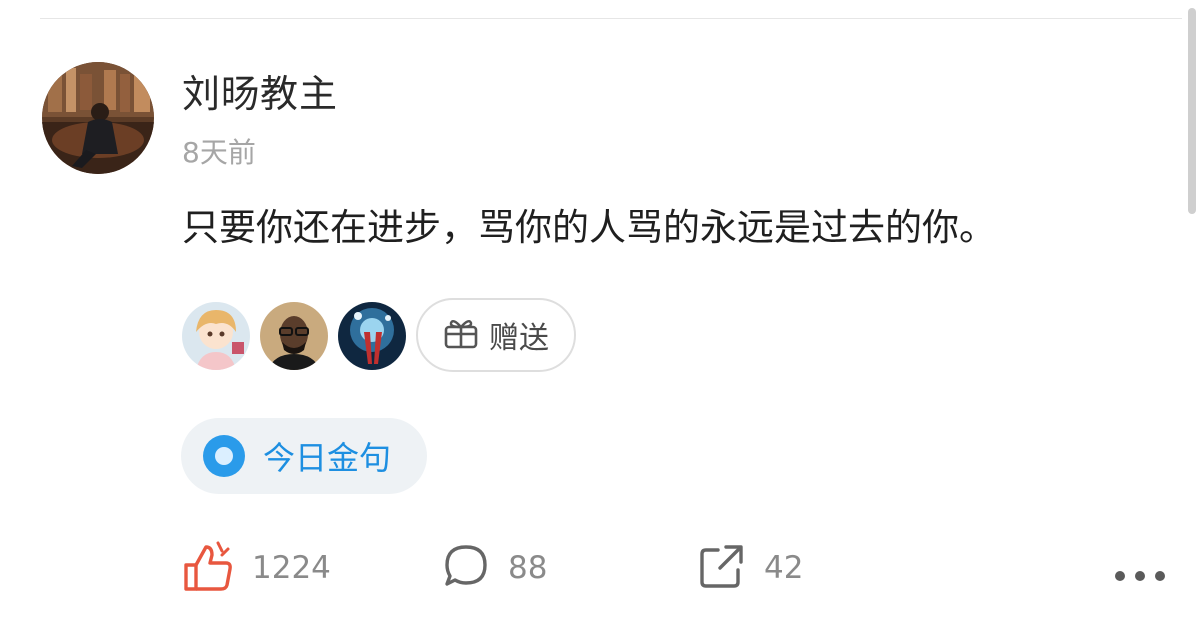  I want to click on more-dots-icon, so click(1140, 576).